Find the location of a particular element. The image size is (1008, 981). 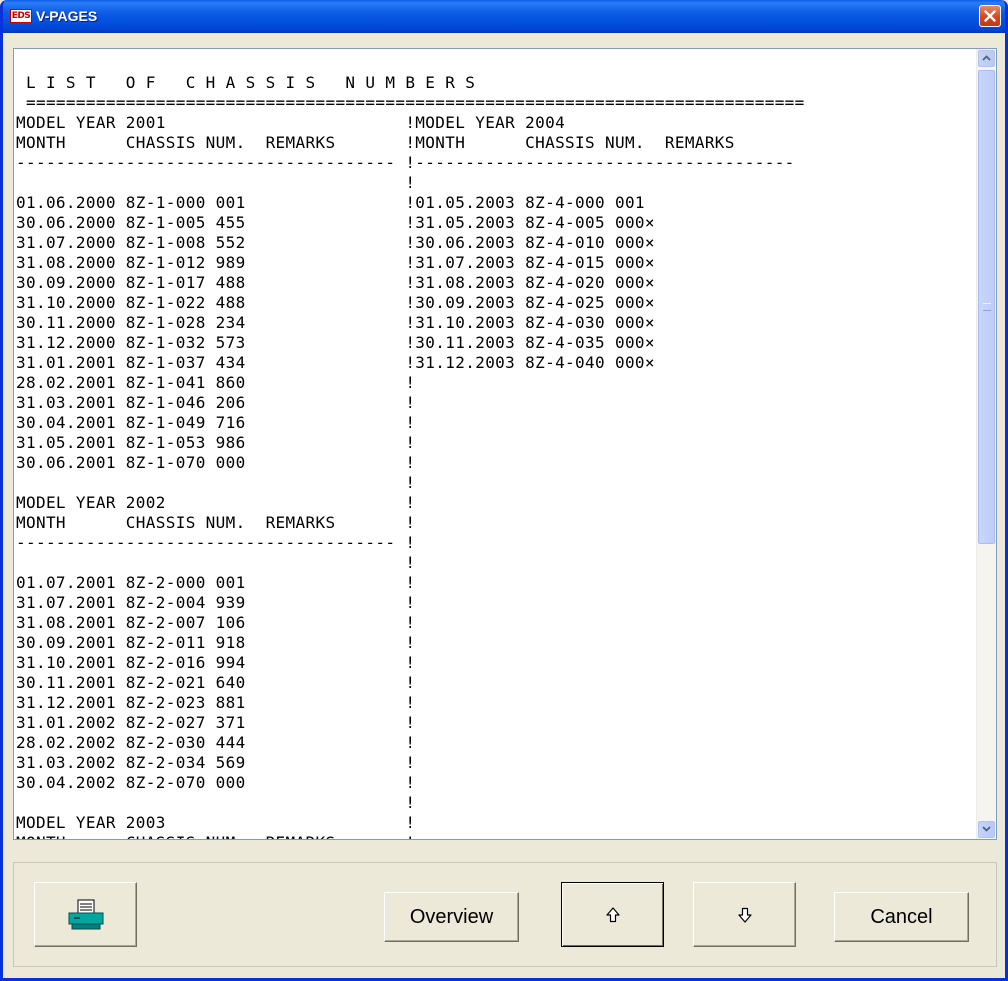

vertical-scrollbar is located at coordinates (986, 444).